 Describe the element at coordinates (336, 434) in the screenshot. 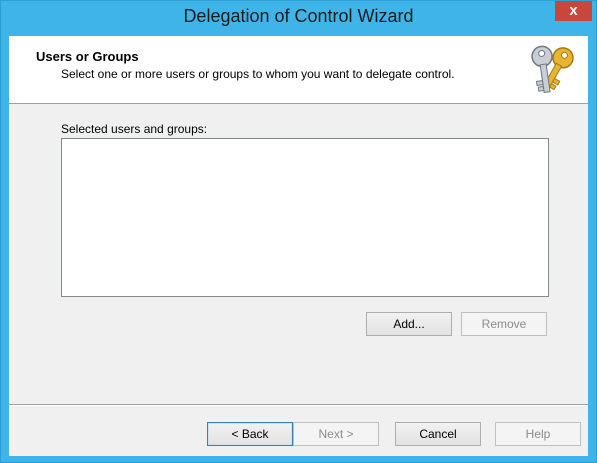

I see `next-button: Next >` at that location.